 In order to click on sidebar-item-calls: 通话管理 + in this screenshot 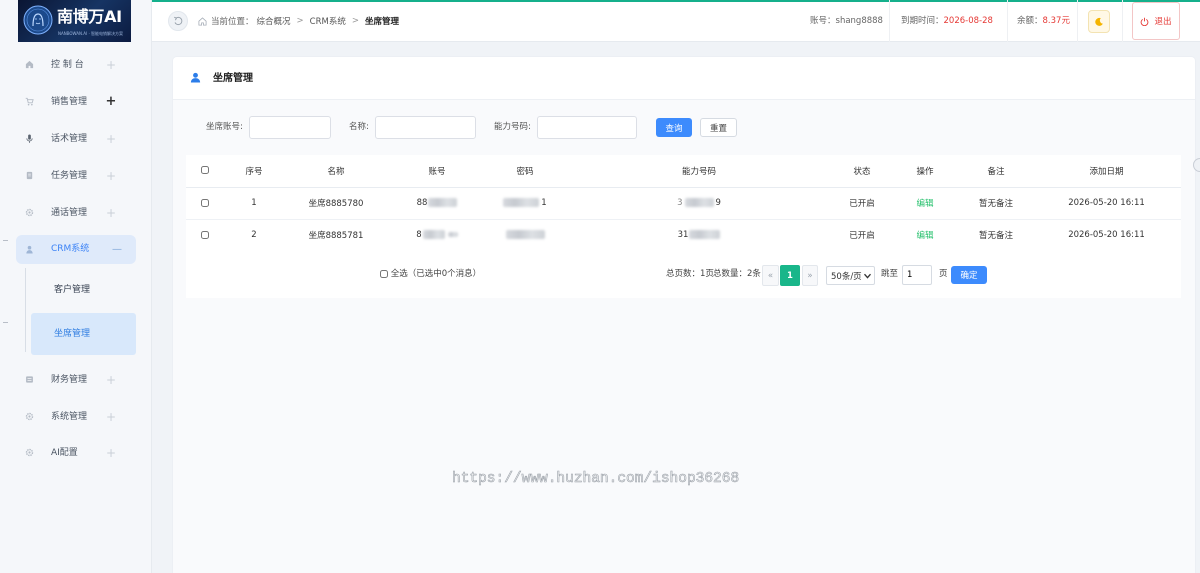, I will do `click(76, 213)`.